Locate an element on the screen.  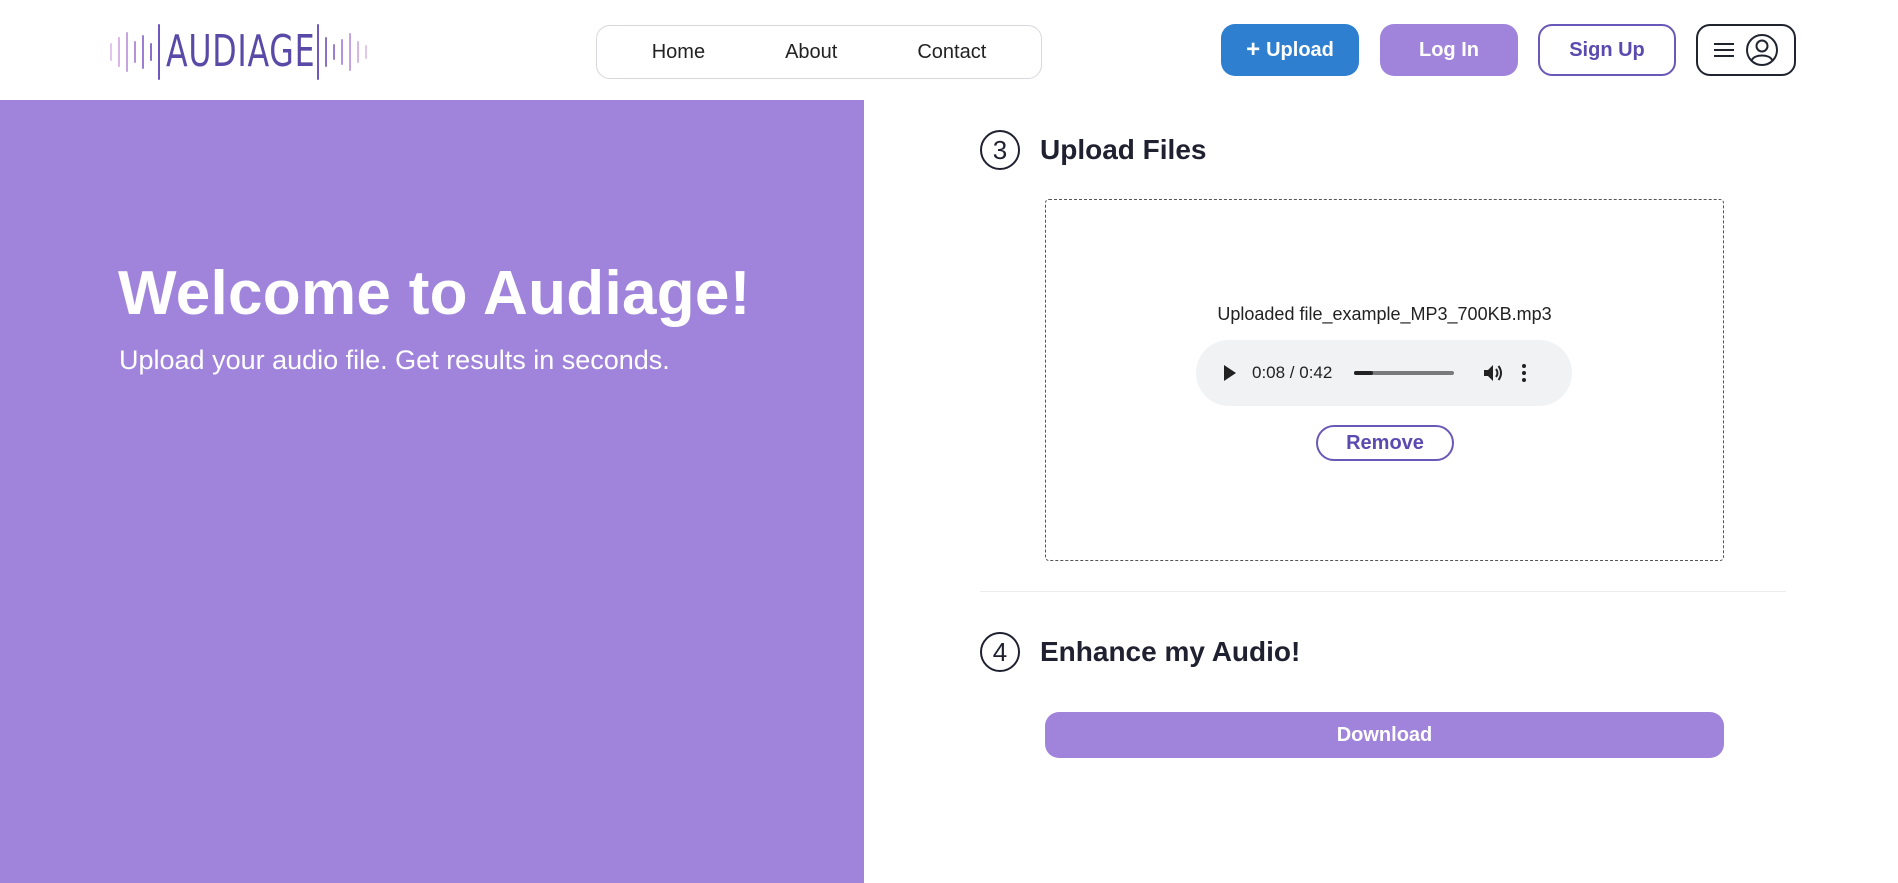
upload-step-title: Upload Files is located at coordinates (1123, 149).